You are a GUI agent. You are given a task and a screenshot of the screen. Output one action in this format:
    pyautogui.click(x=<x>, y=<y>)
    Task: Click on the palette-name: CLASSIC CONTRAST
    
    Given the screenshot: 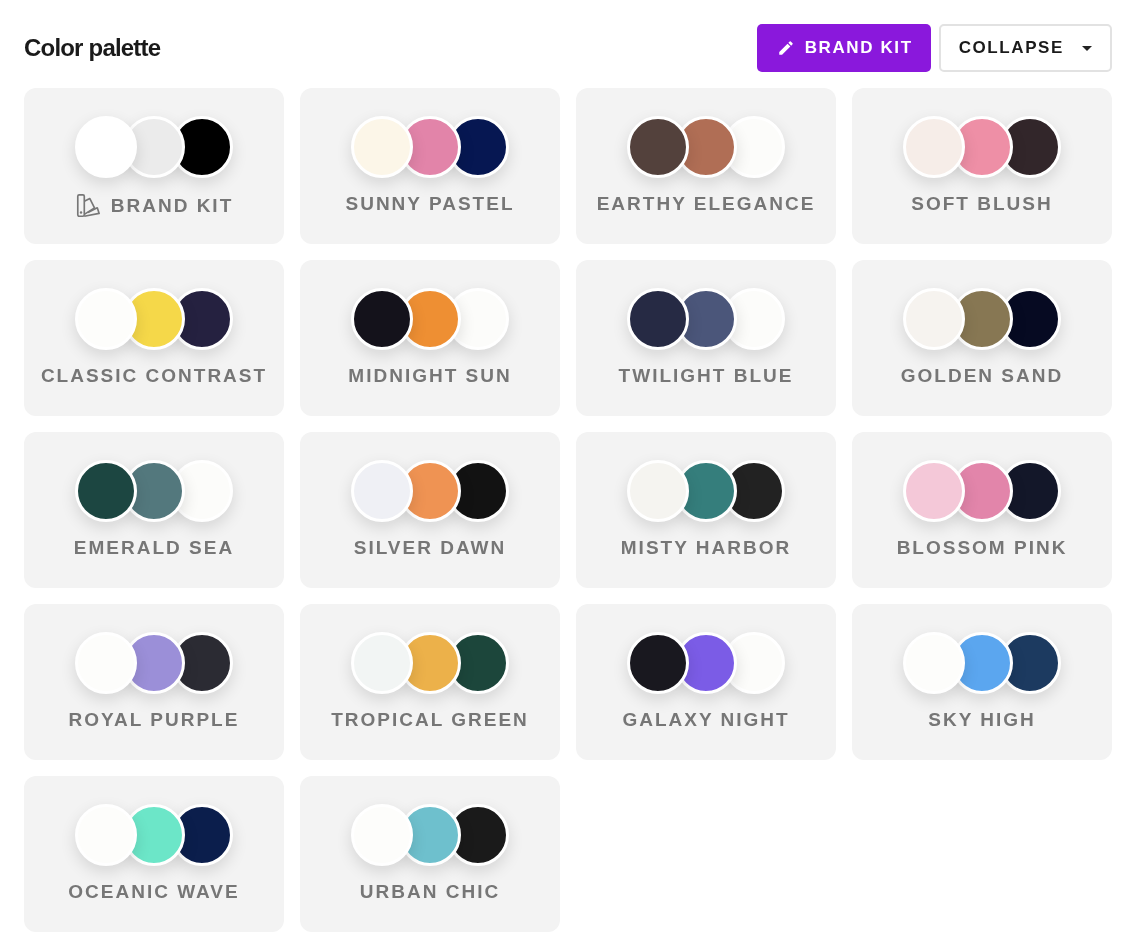 What is the action you would take?
    pyautogui.click(x=154, y=376)
    